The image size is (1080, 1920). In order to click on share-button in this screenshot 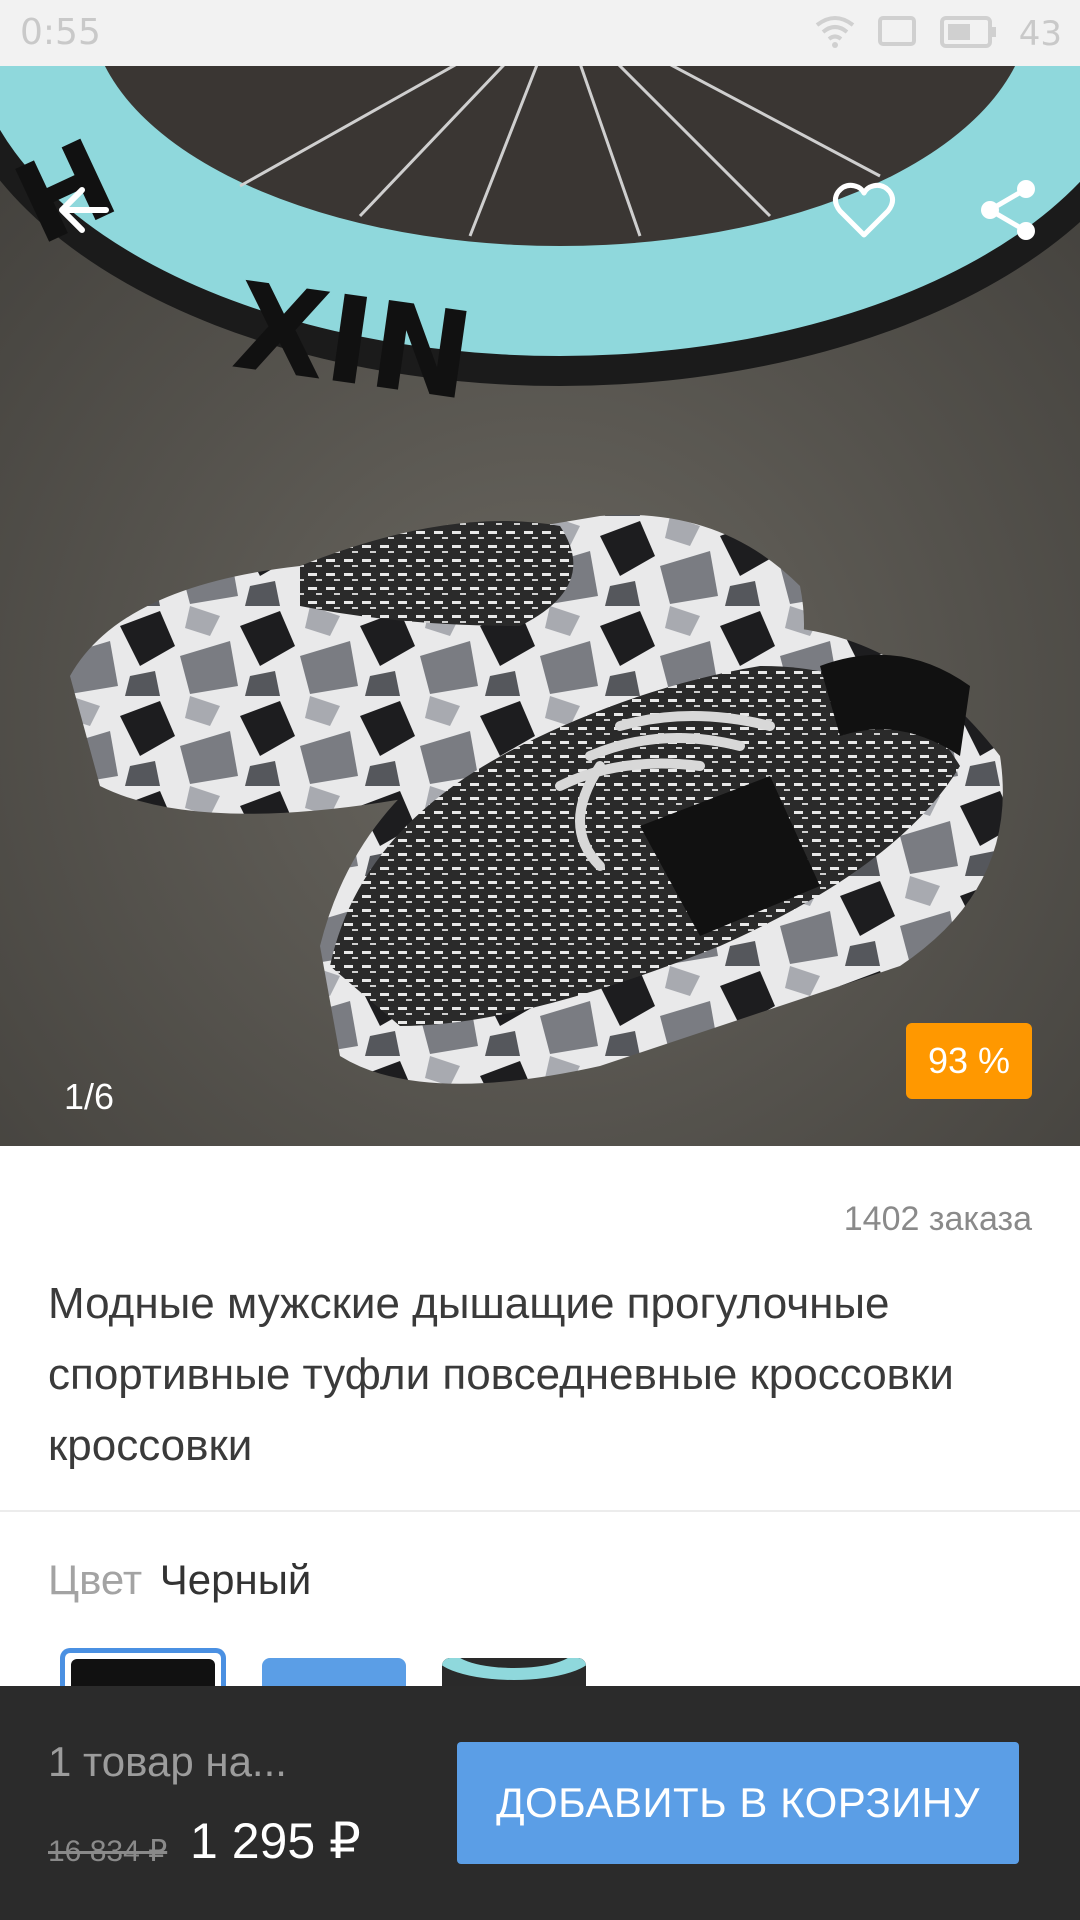, I will do `click(1008, 210)`.